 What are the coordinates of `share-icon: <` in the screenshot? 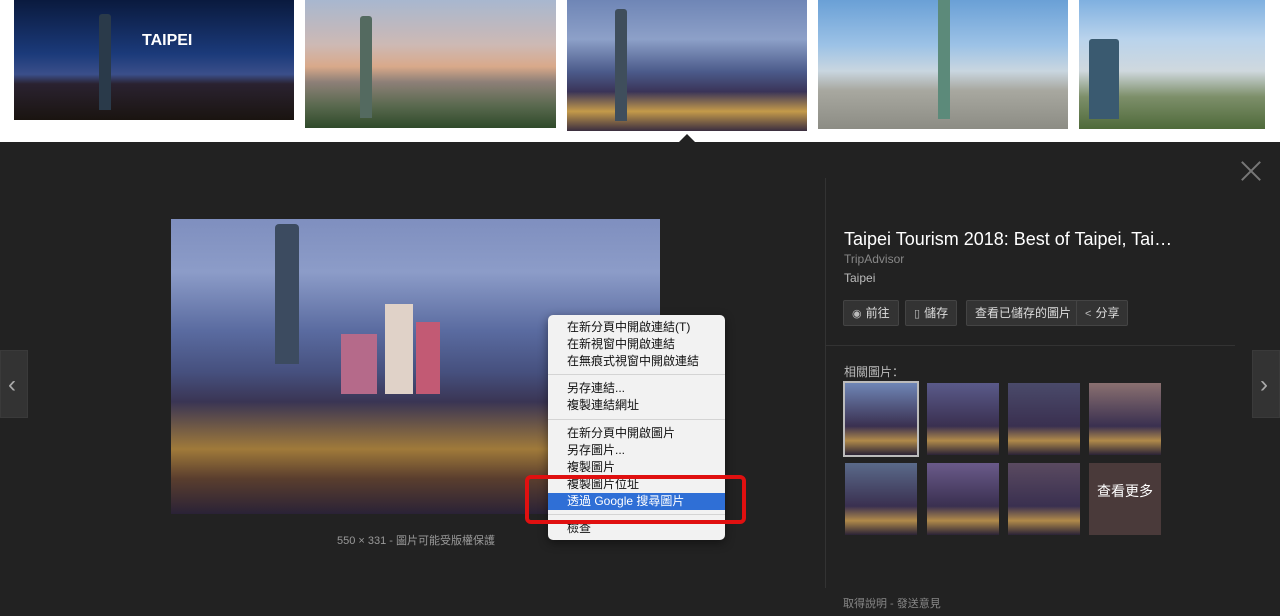 It's located at (1088, 314).